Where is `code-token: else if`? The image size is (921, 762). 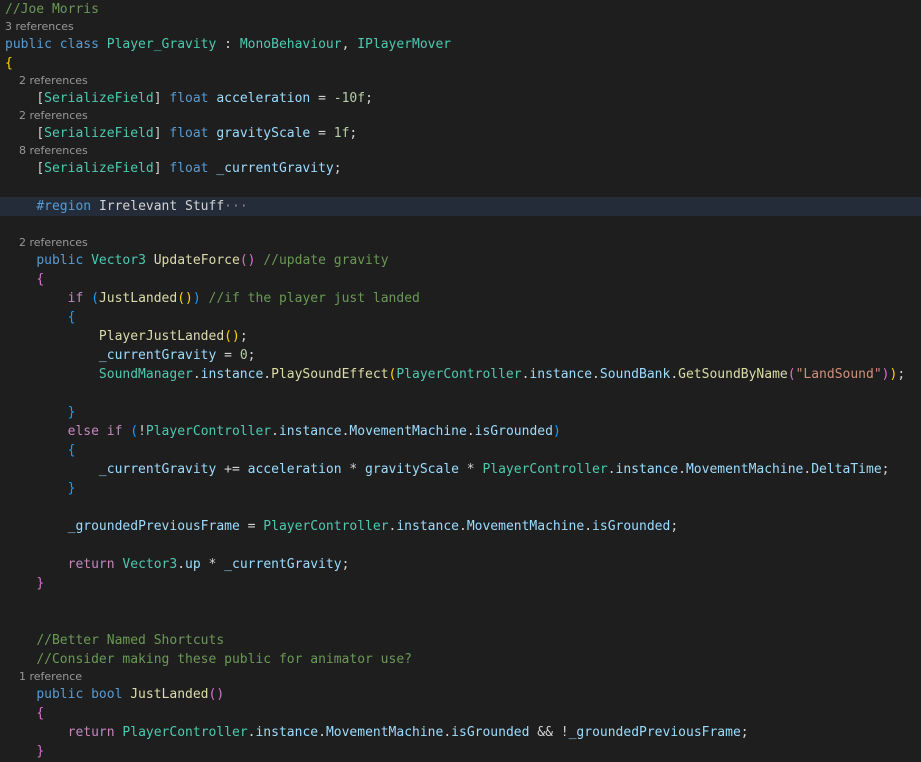
code-token: else if is located at coordinates (99, 431).